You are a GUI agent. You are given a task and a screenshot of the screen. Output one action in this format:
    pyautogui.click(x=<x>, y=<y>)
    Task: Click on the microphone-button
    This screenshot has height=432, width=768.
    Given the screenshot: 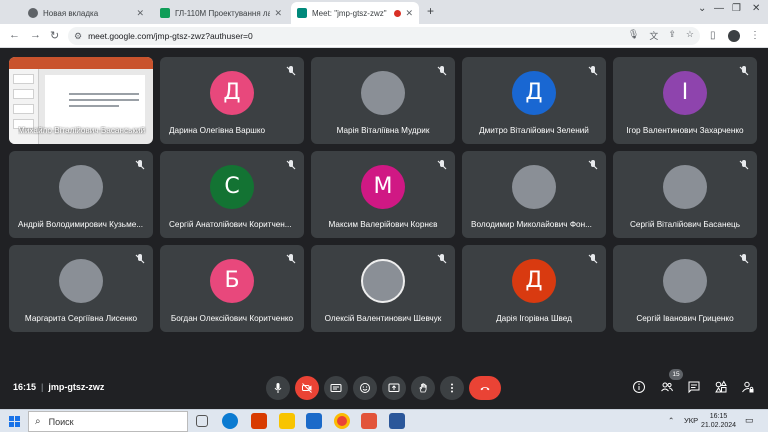 What is the action you would take?
    pyautogui.click(x=278, y=388)
    